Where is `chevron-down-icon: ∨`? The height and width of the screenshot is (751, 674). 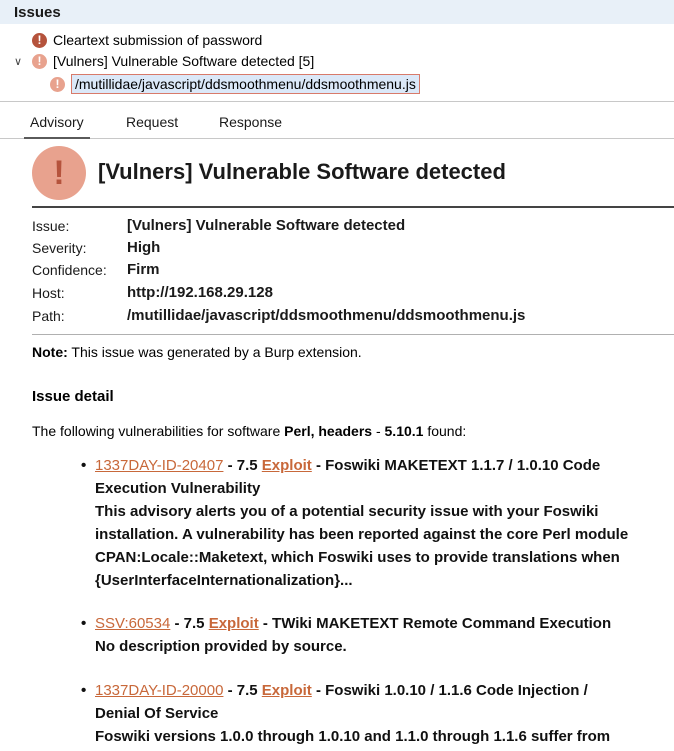
chevron-down-icon: ∨ is located at coordinates (21, 61).